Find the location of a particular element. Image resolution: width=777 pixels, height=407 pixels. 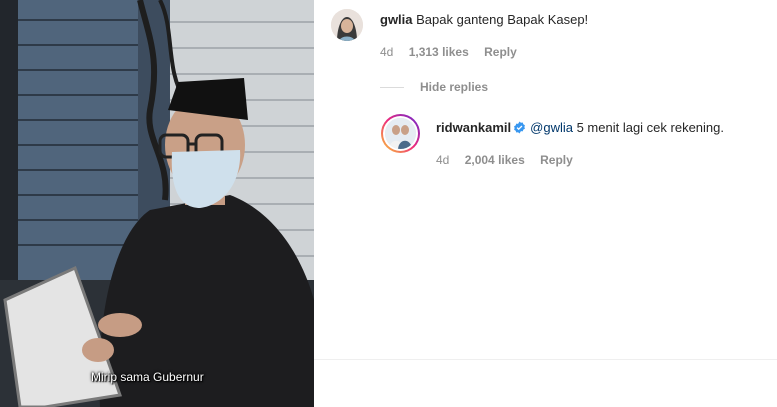

reply-text: 5 menit lagi cek rekening. is located at coordinates (648, 127).